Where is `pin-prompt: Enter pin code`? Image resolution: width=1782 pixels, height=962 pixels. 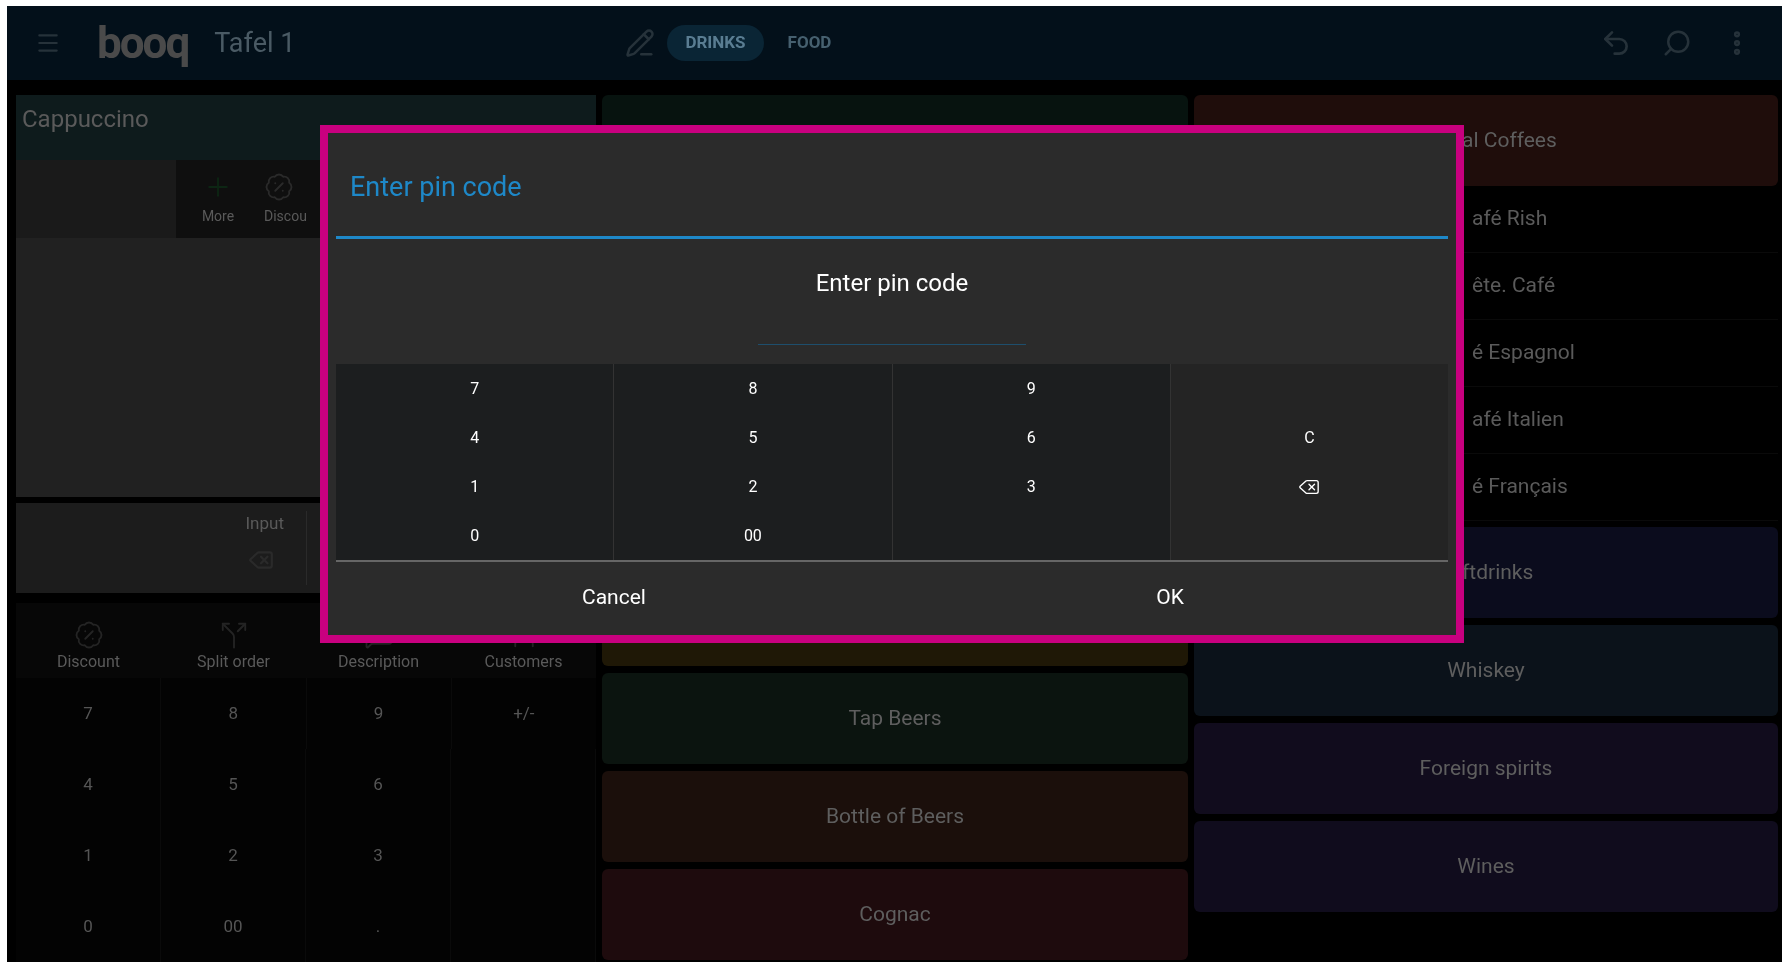 pin-prompt: Enter pin code is located at coordinates (892, 283).